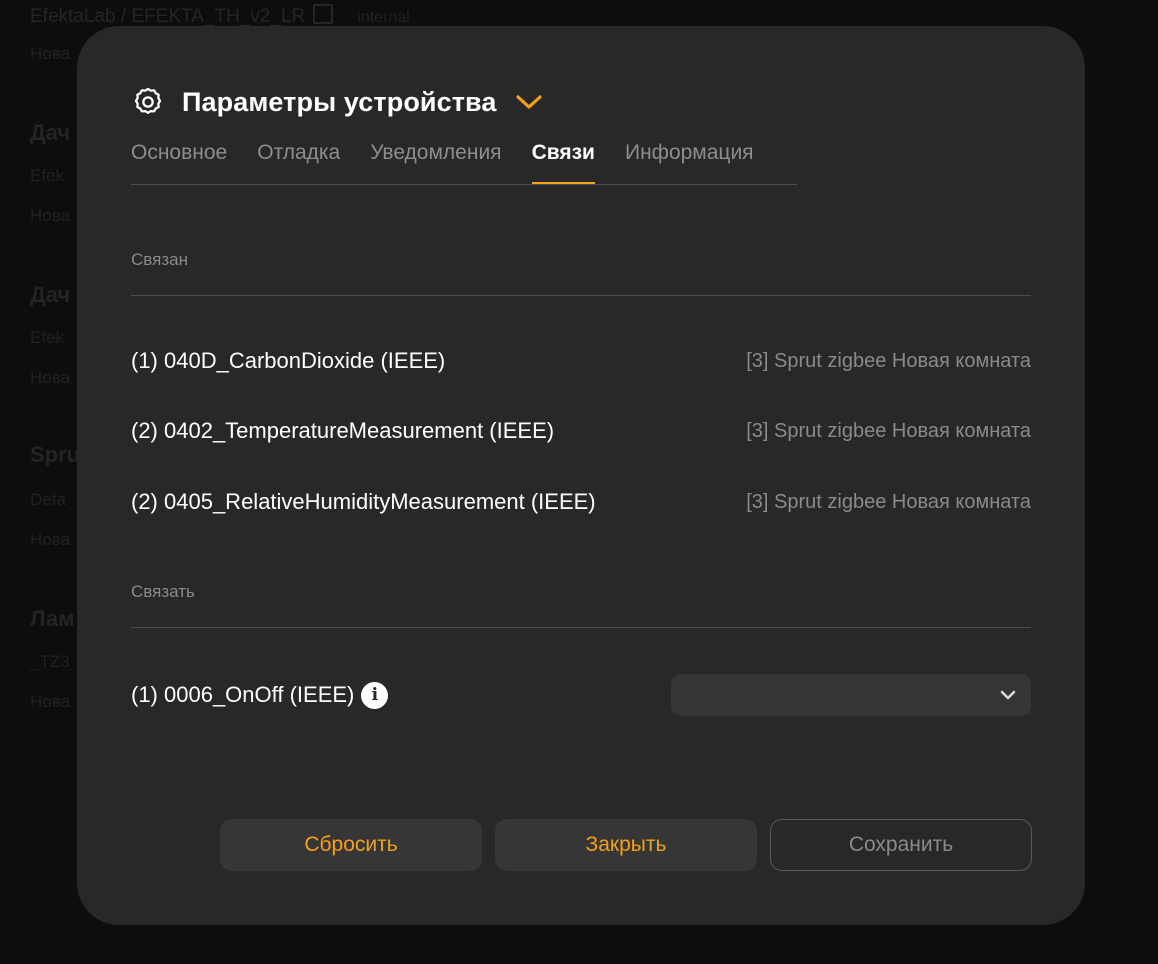 The width and height of the screenshot is (1158, 964). I want to click on close-button: Закрыть, so click(626, 845).